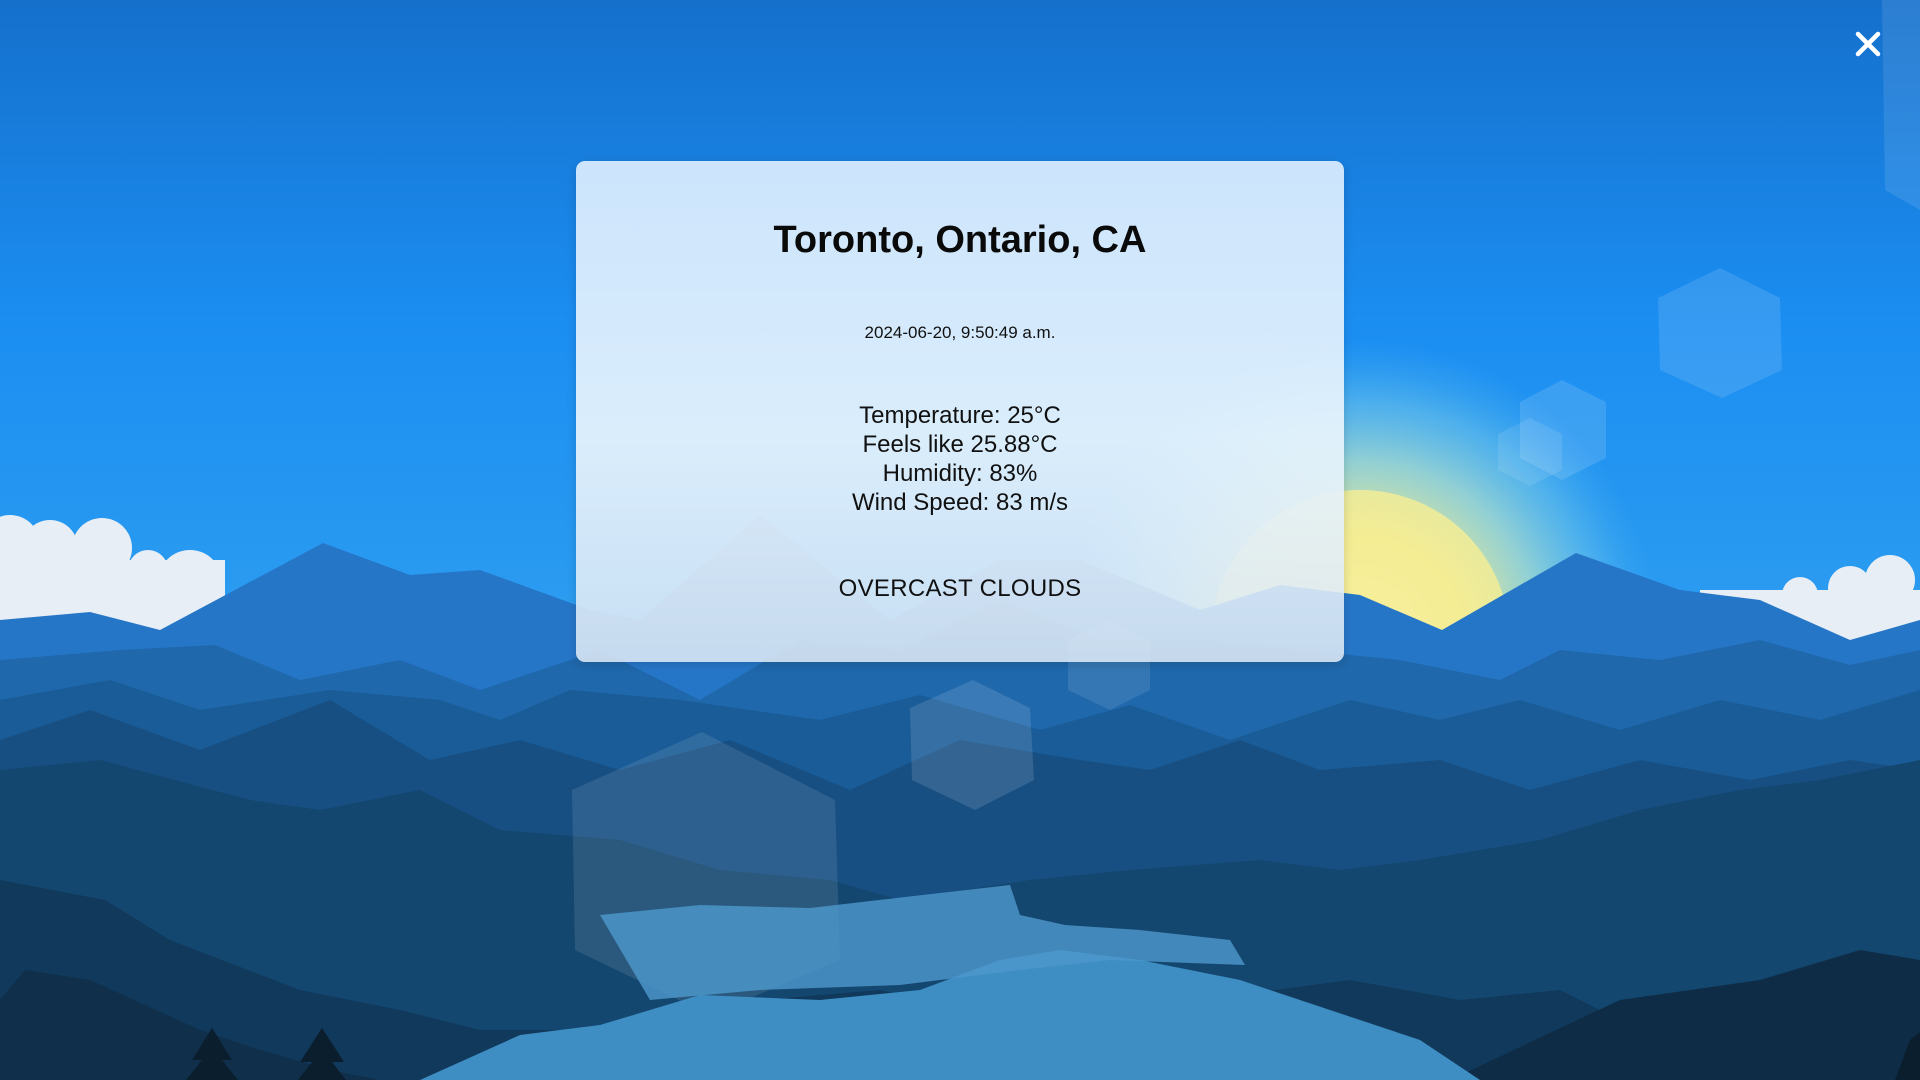 This screenshot has width=1920, height=1080. Describe the element at coordinates (960, 332) in the screenshot. I see `date-time-text: 2024-06-20, 9:50:49 a.m.` at that location.